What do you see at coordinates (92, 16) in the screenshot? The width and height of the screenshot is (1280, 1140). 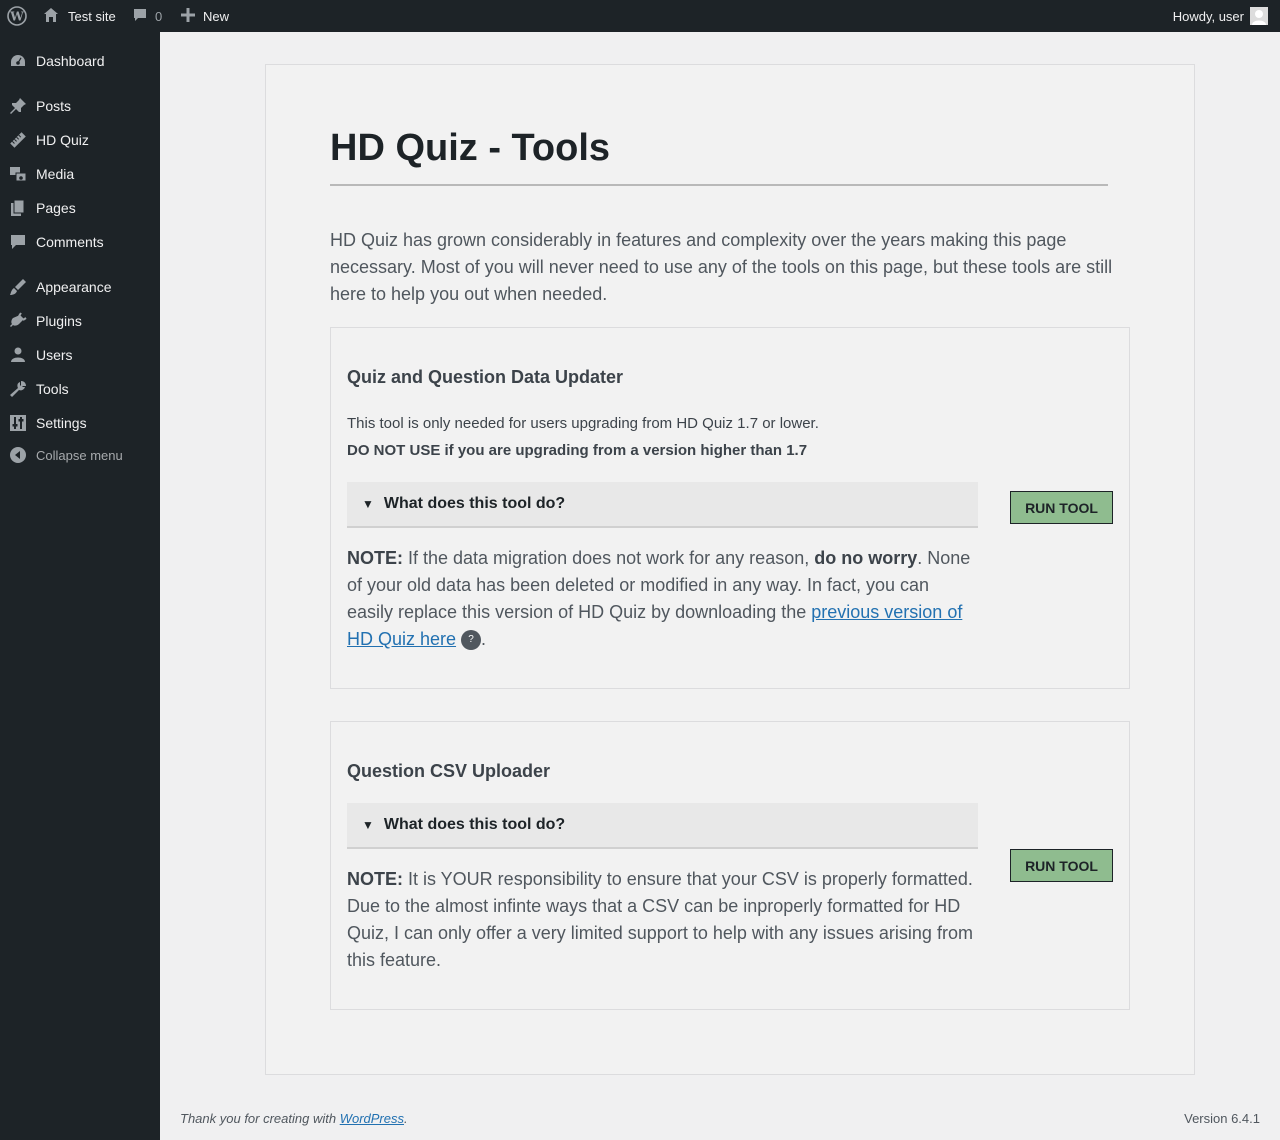 I see `site-name: Test site` at bounding box center [92, 16].